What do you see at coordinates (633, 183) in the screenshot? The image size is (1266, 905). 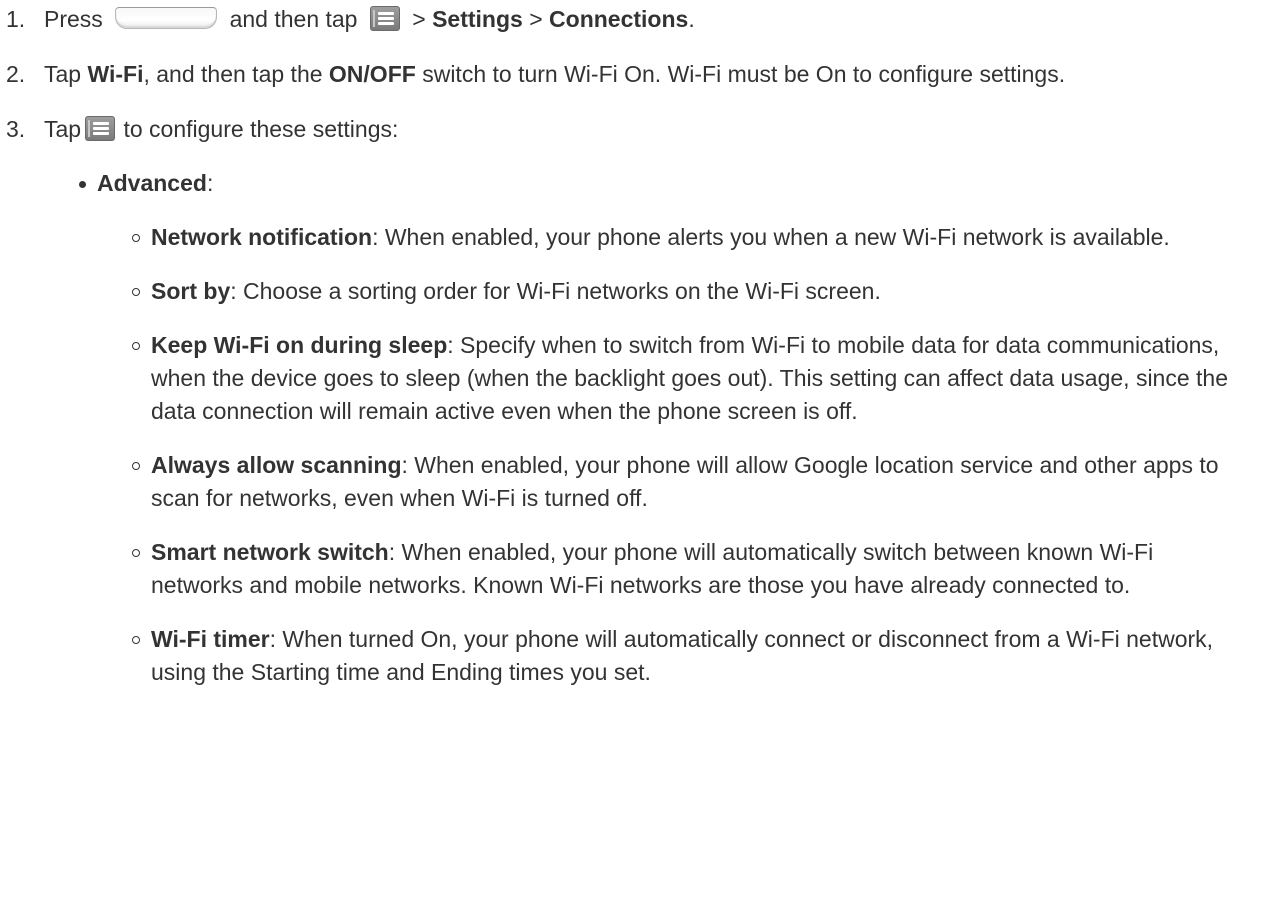 I see `advanced-bullet: Advanced:` at bounding box center [633, 183].